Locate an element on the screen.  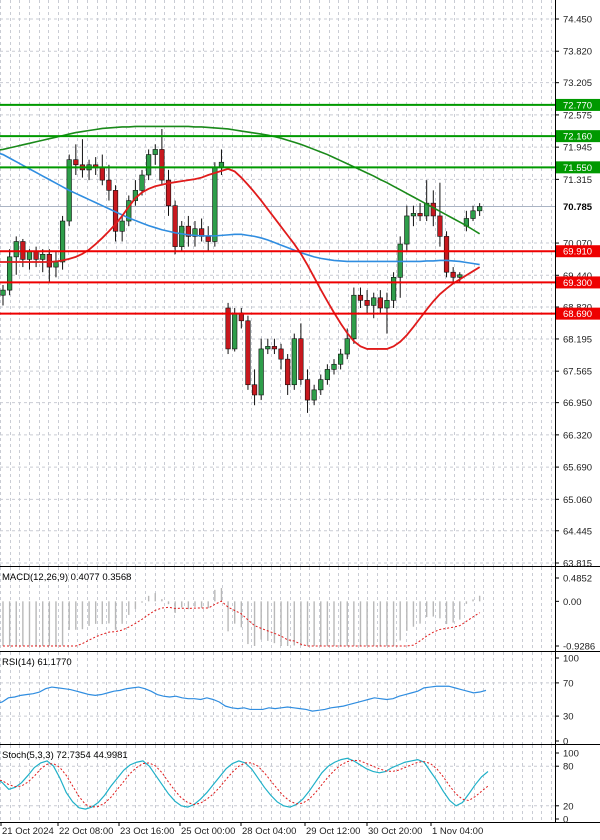
level-label: 68.690 is located at coordinates (577, 314).